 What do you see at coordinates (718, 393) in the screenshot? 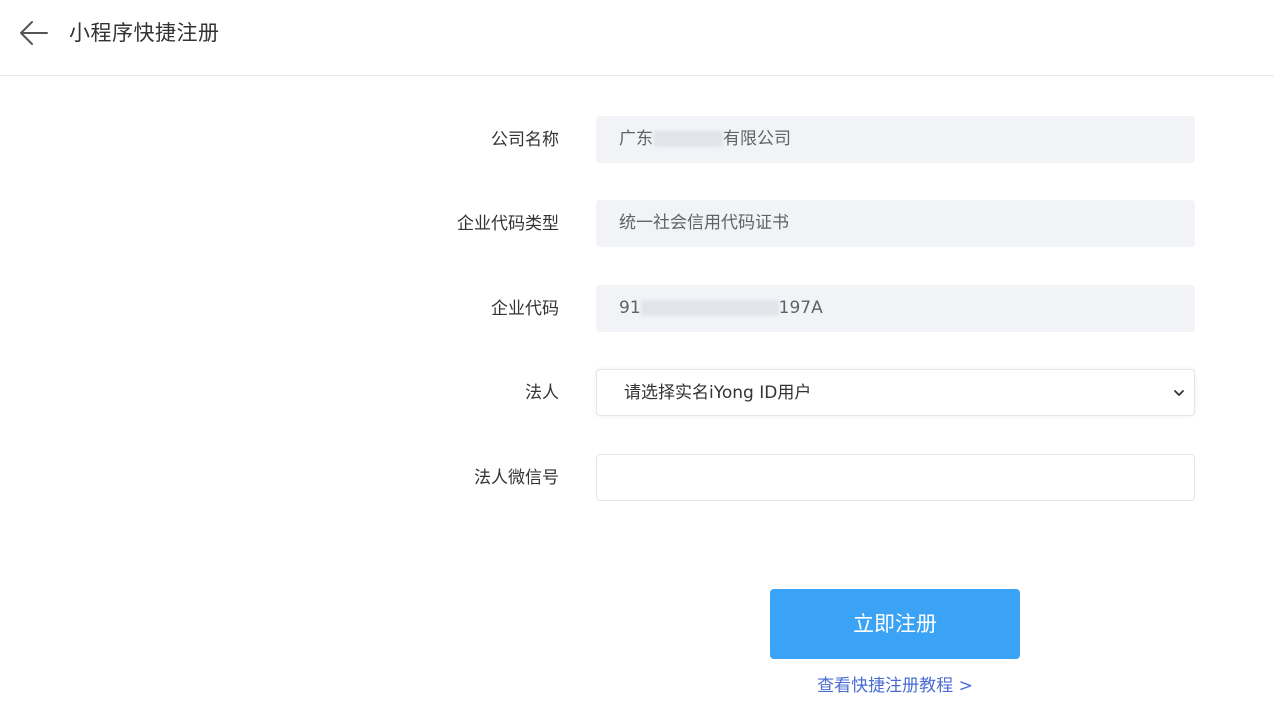
I see `legal-person-selected-value: 请选择实名iYong ID用户` at bounding box center [718, 393].